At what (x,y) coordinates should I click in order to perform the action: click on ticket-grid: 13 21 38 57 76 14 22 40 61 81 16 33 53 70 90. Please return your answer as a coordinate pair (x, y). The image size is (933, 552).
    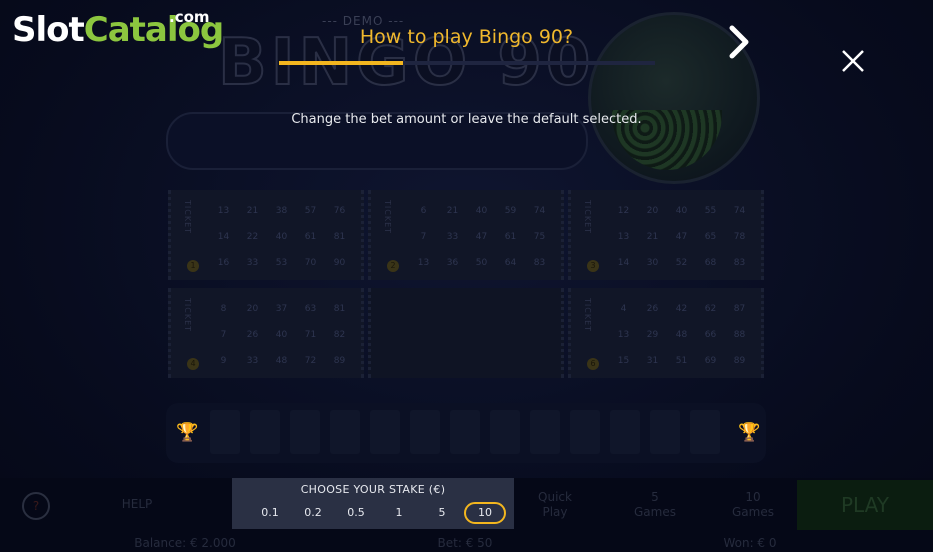
    Looking at the image, I should click on (281, 237).